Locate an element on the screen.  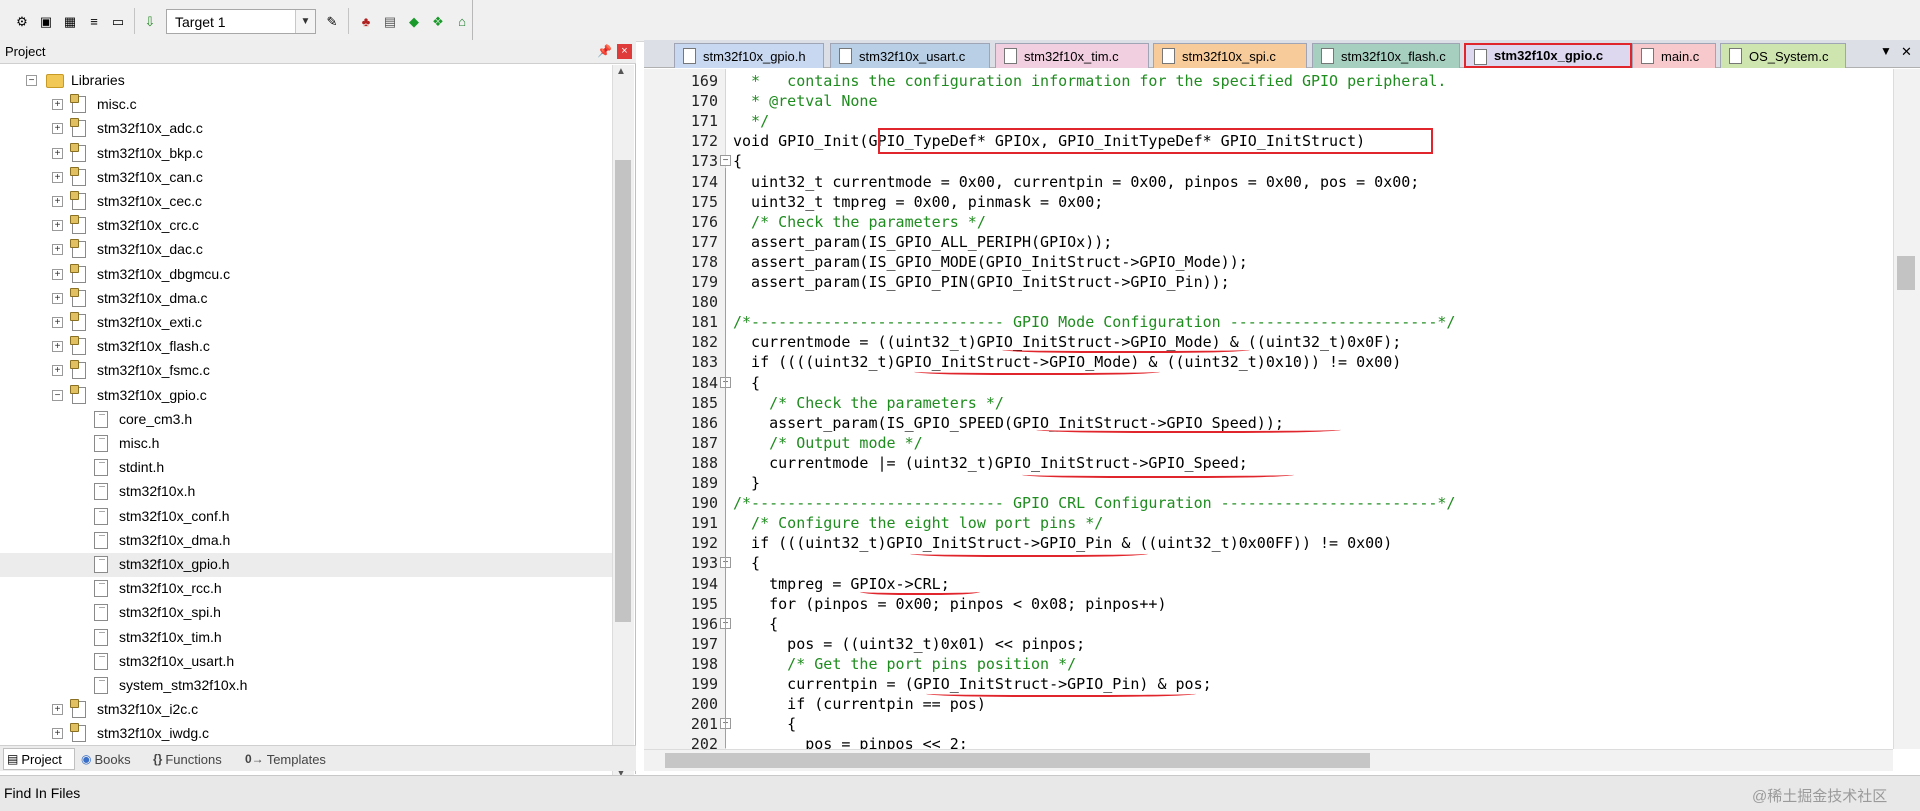
rebuild-icon: ▦ is located at coordinates (70, 21).